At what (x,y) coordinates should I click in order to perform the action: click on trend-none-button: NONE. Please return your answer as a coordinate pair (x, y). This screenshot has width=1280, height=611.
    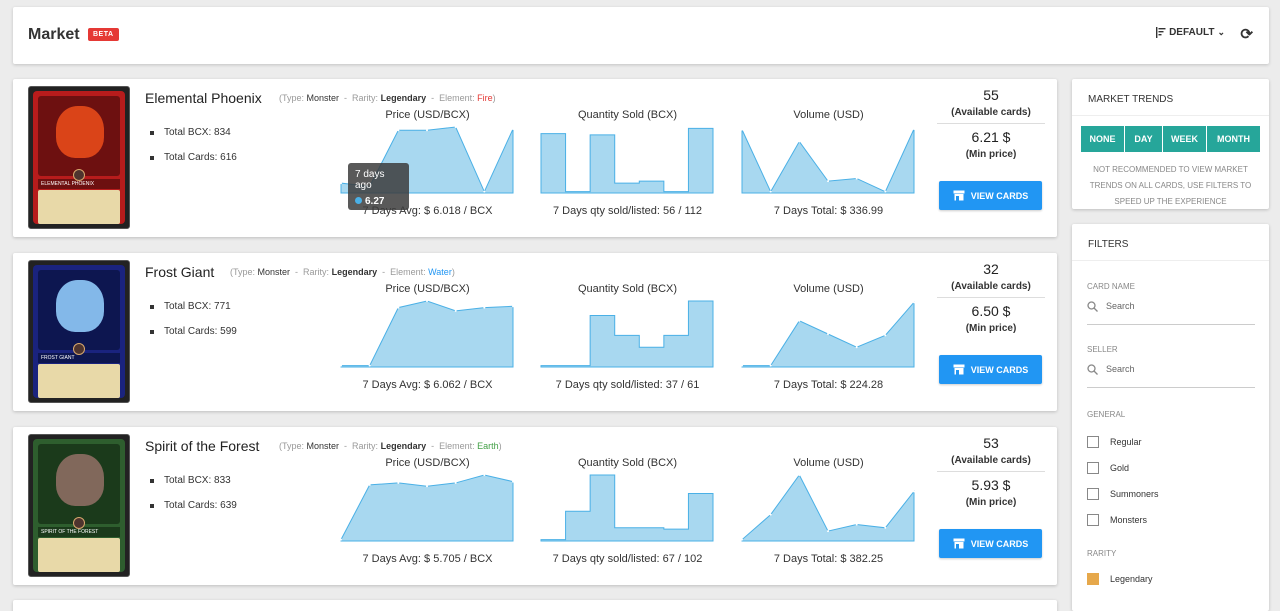
    Looking at the image, I should click on (1103, 139).